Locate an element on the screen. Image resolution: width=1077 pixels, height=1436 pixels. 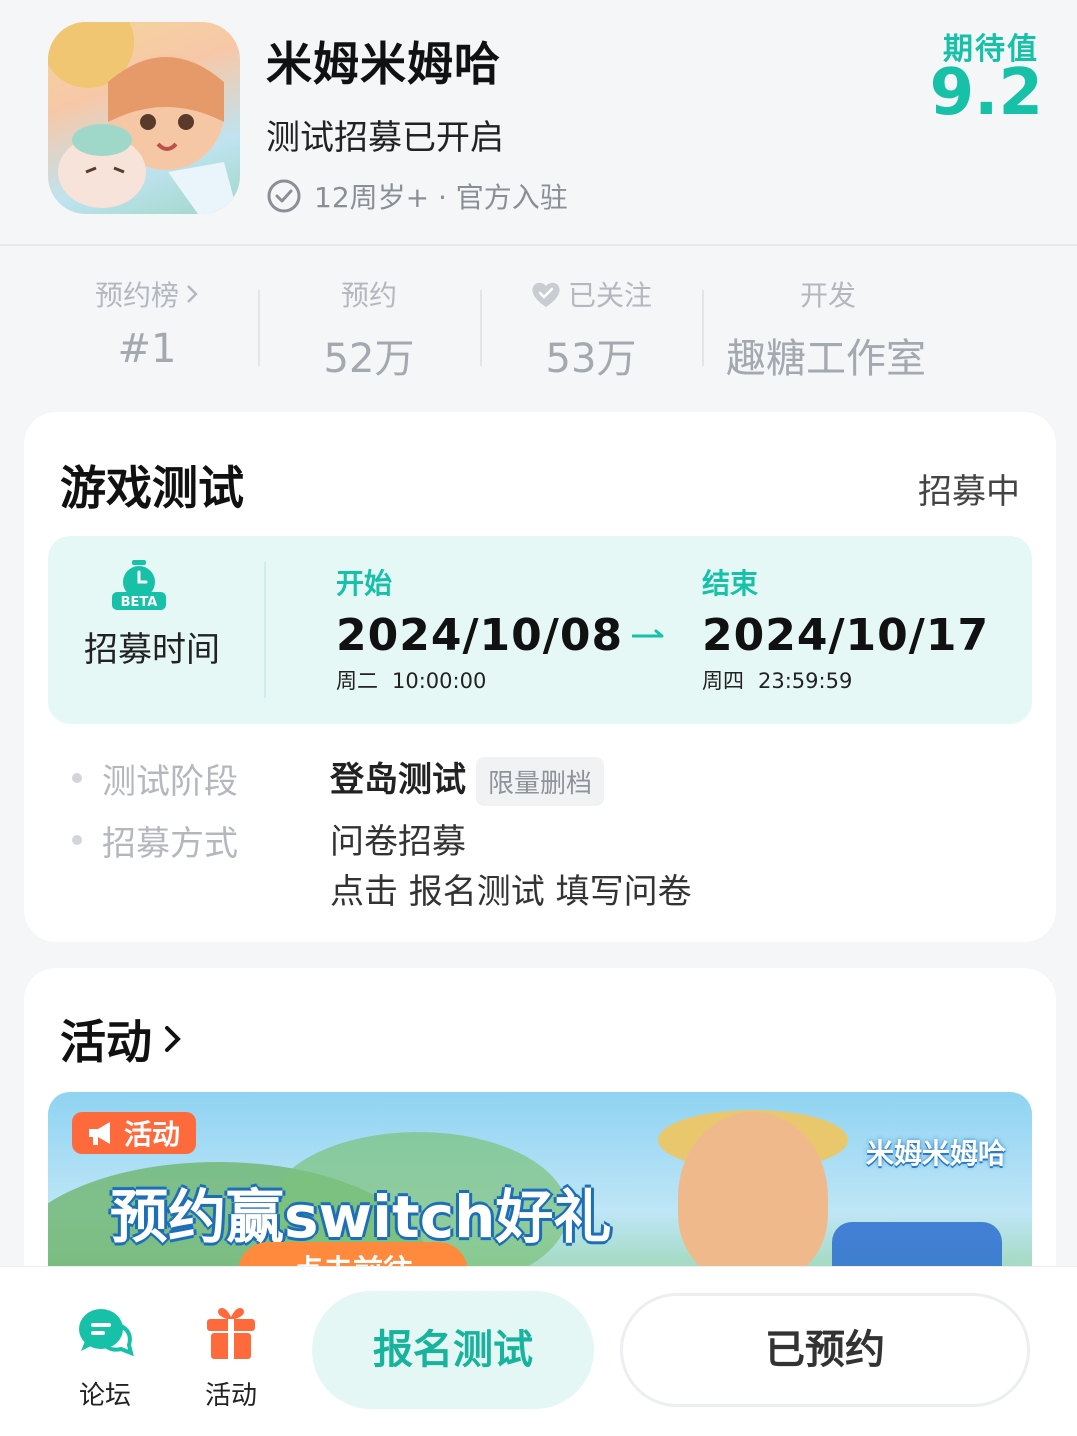
start-date: 2024/10/08 is located at coordinates (480, 635).